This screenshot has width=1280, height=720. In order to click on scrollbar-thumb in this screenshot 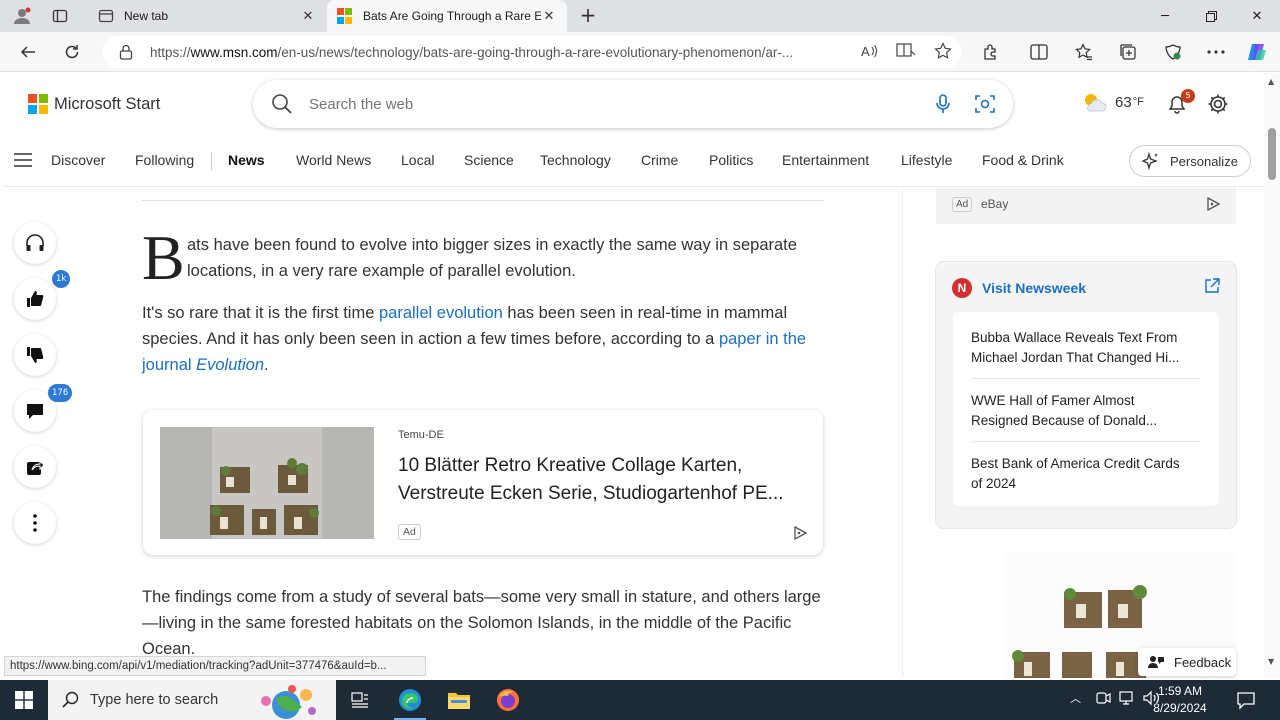, I will do `click(1272, 154)`.